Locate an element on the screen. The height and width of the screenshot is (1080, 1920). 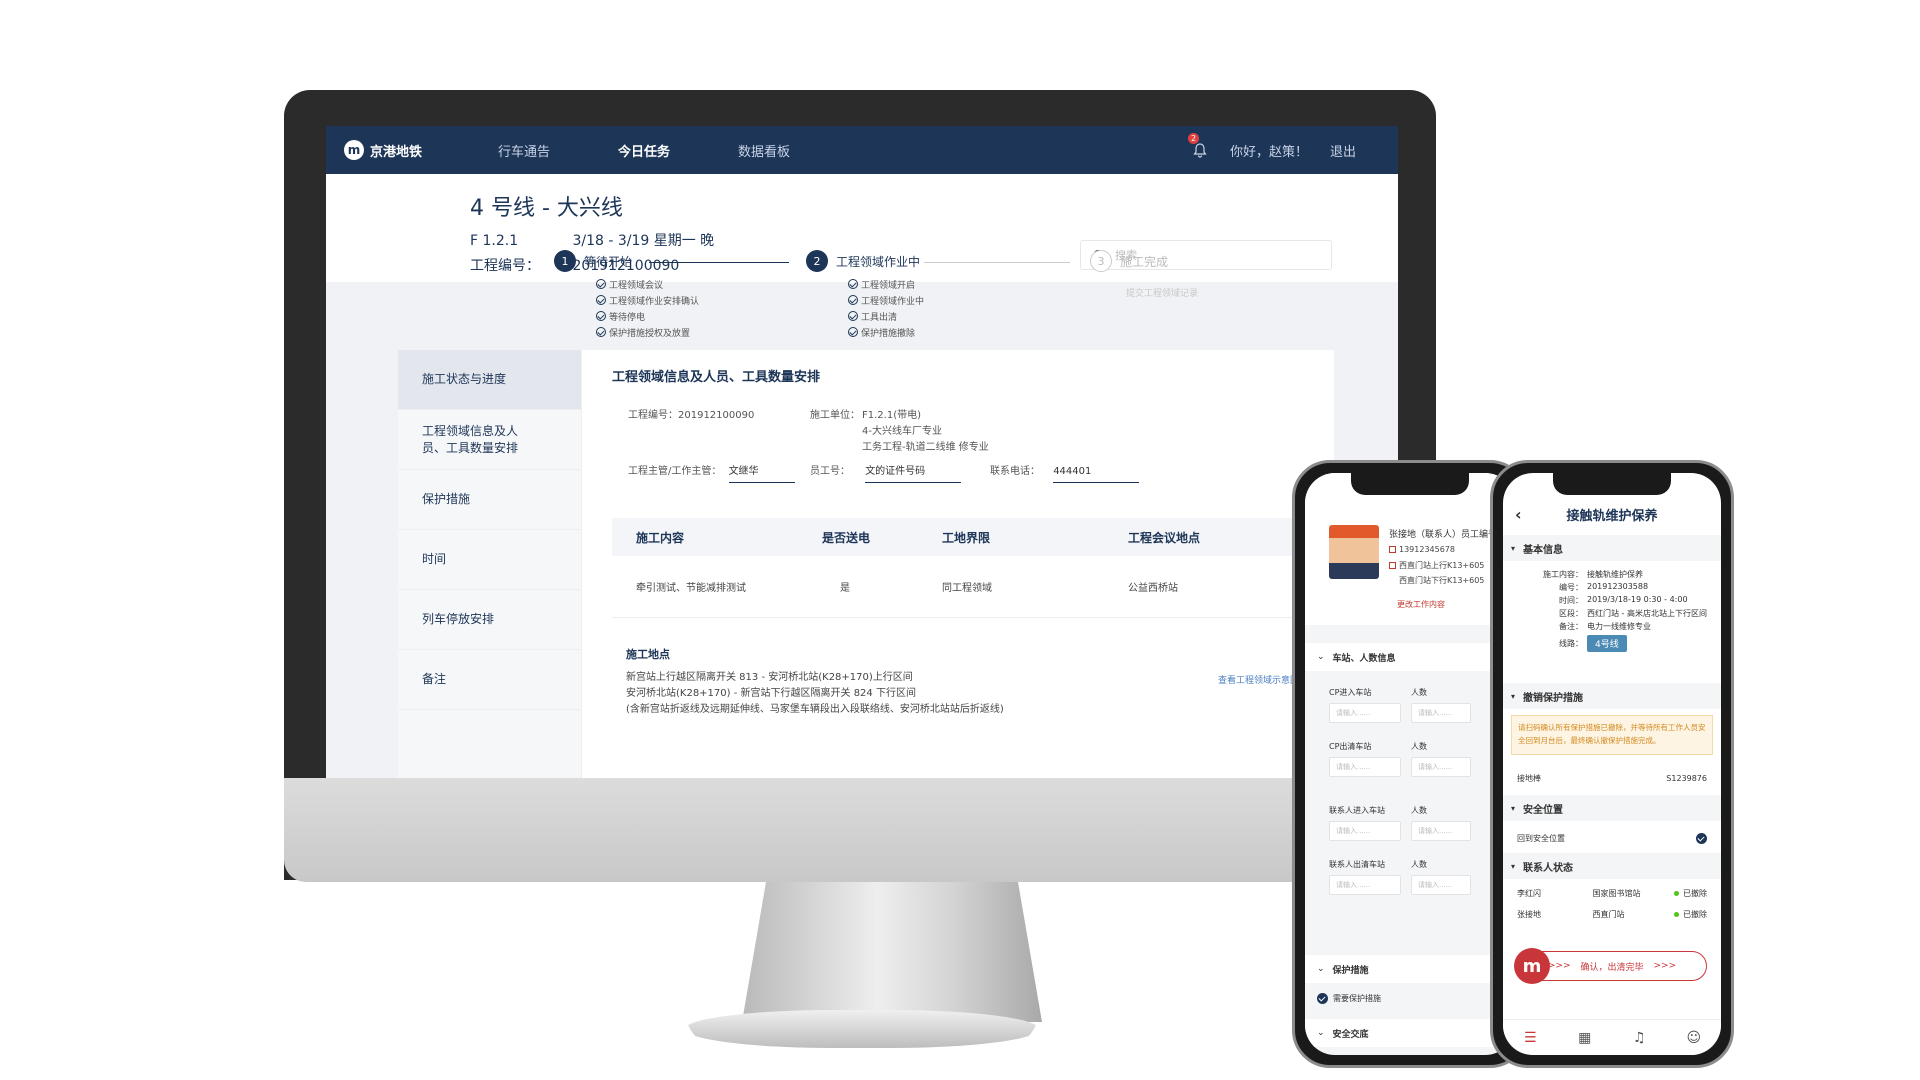
step-3-substep: 提交工程领域记录 is located at coordinates (1162, 294).